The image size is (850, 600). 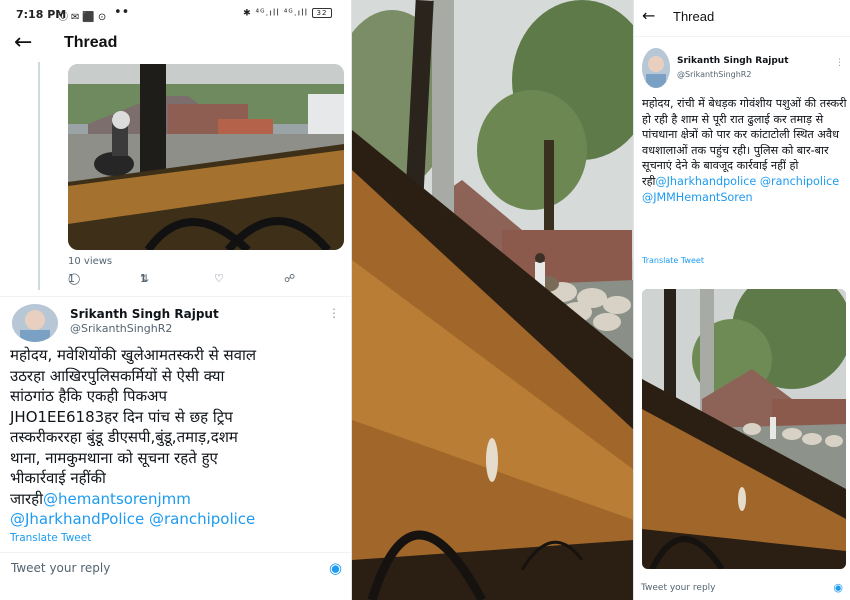 What do you see at coordinates (114, 457) in the screenshot?
I see `tweet-line: थाना, नामकुमथाना को सूचना रहते हुए` at bounding box center [114, 457].